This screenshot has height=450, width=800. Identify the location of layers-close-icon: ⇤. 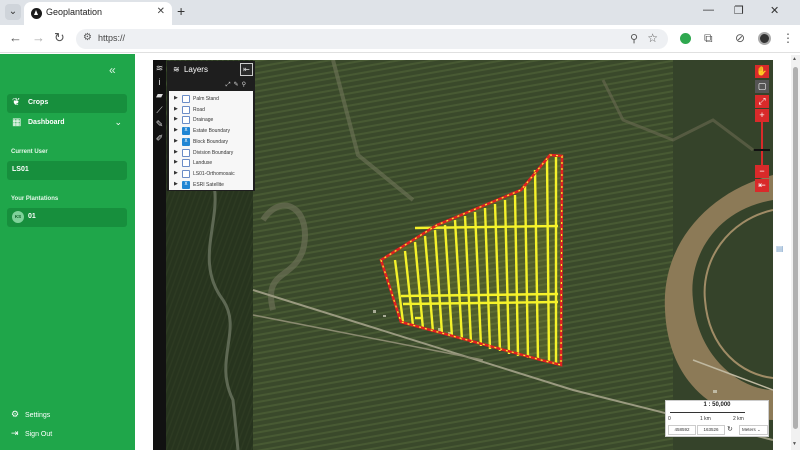
(246, 69).